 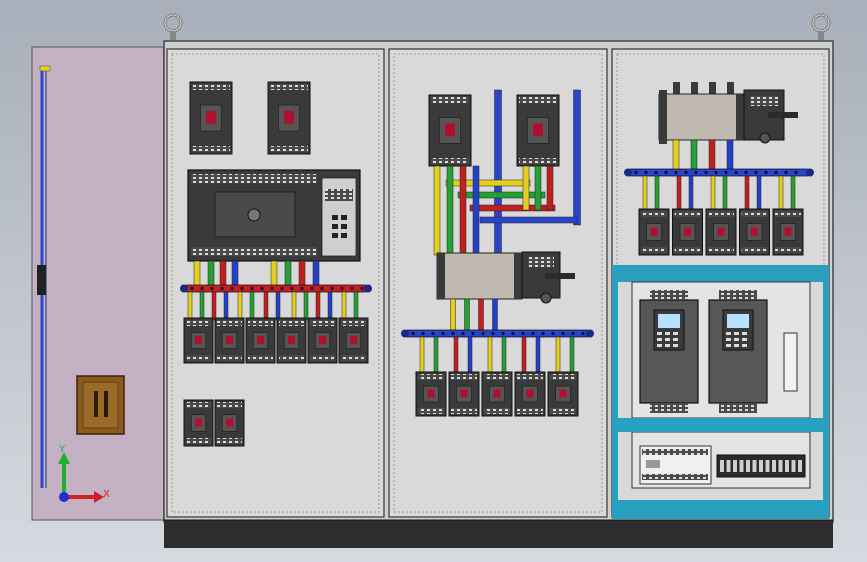 What do you see at coordinates (106, 494) in the screenshot?
I see `x-axis-label: X` at bounding box center [106, 494].